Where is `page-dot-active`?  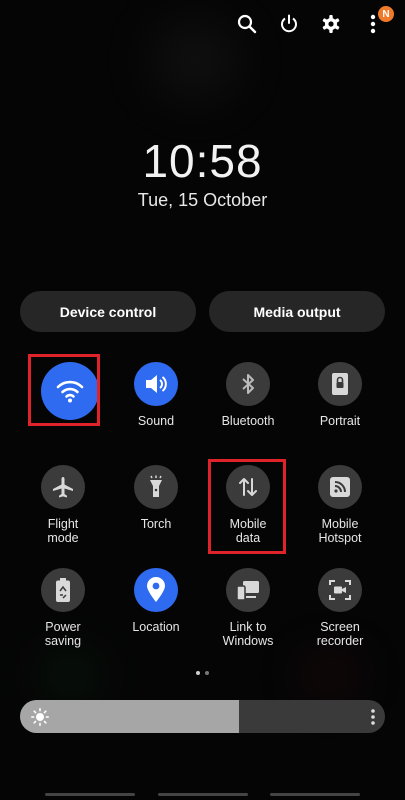
page-dot-active is located at coordinates (198, 673).